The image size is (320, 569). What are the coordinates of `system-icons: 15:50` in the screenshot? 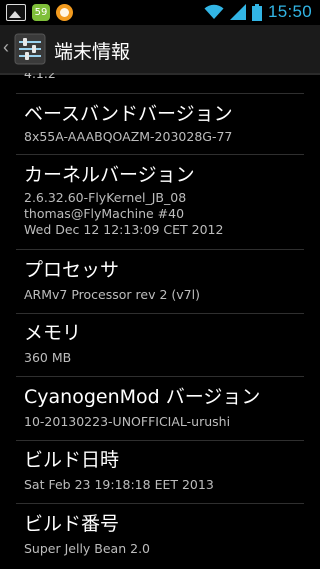 It's located at (258, 12).